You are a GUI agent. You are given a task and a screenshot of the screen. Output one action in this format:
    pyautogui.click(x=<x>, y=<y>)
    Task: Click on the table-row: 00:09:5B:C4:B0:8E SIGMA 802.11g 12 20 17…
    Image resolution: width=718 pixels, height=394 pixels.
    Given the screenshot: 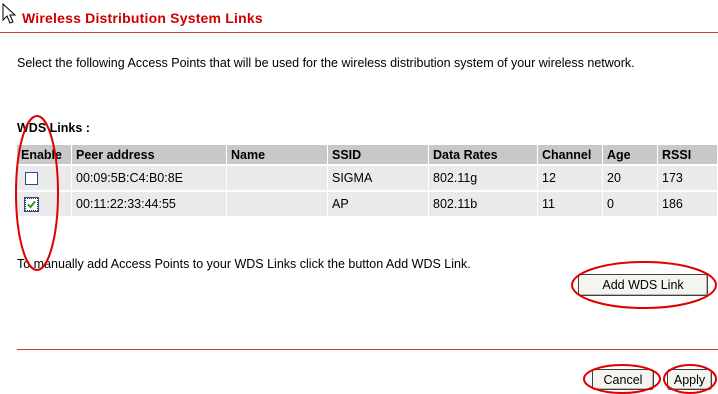 What is the action you would take?
    pyautogui.click(x=367, y=177)
    